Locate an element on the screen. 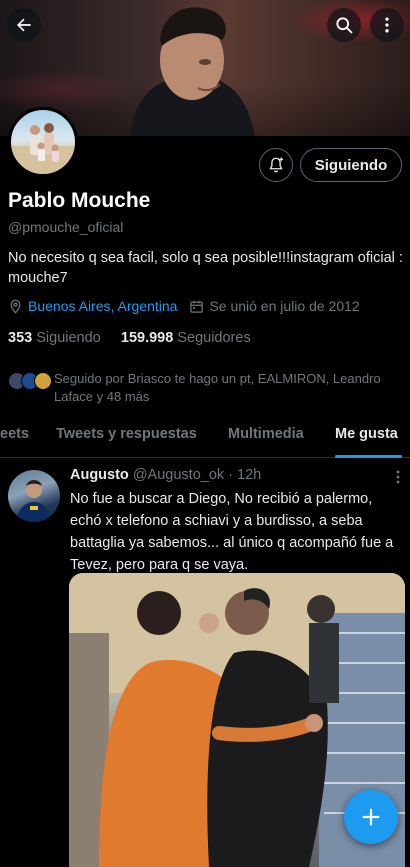  profile-location: Buenos Aires, Argentina is located at coordinates (102, 306).